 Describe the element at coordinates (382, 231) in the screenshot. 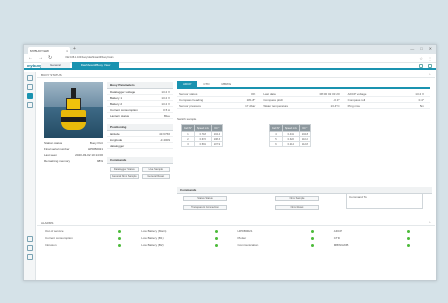

I see `alarm-item: ADCP` at that location.